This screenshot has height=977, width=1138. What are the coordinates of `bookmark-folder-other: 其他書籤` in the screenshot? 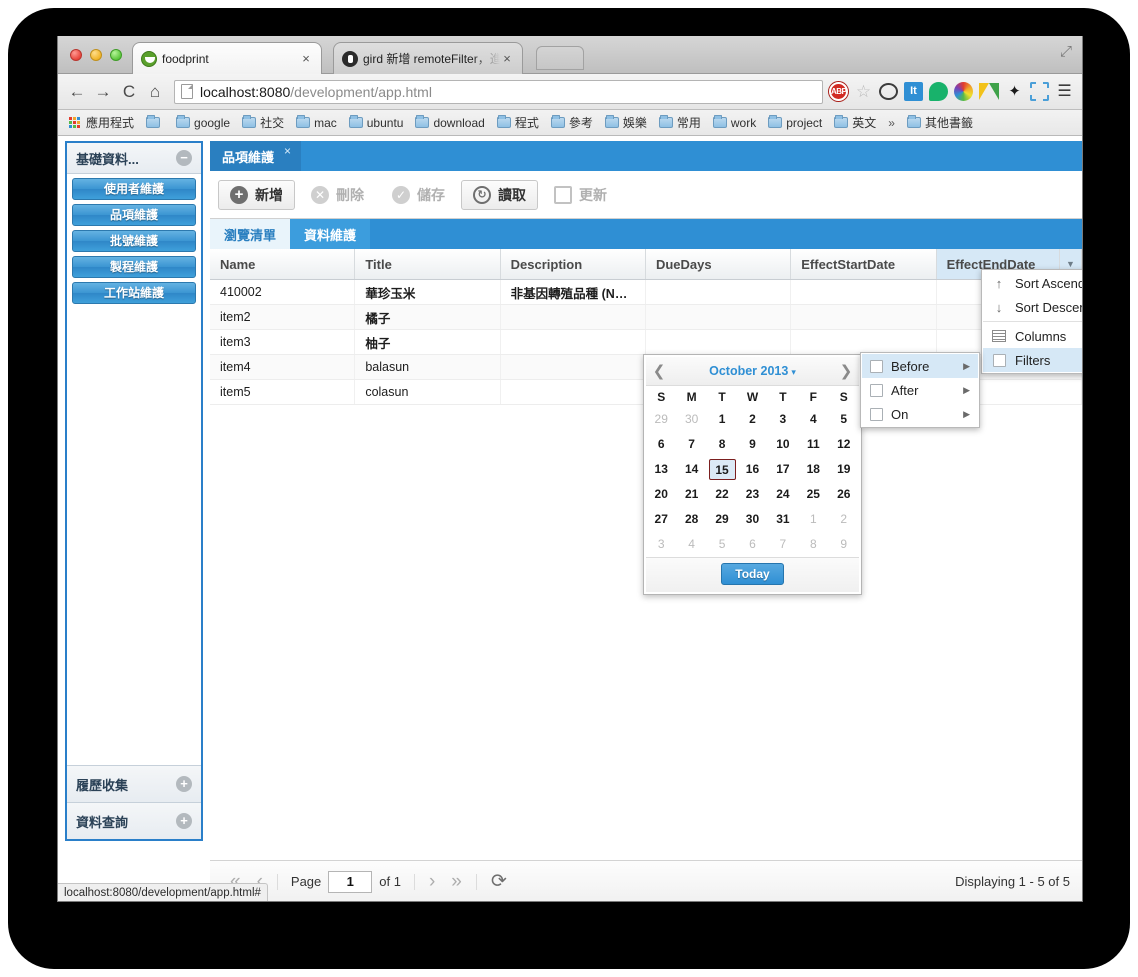 It's located at (940, 122).